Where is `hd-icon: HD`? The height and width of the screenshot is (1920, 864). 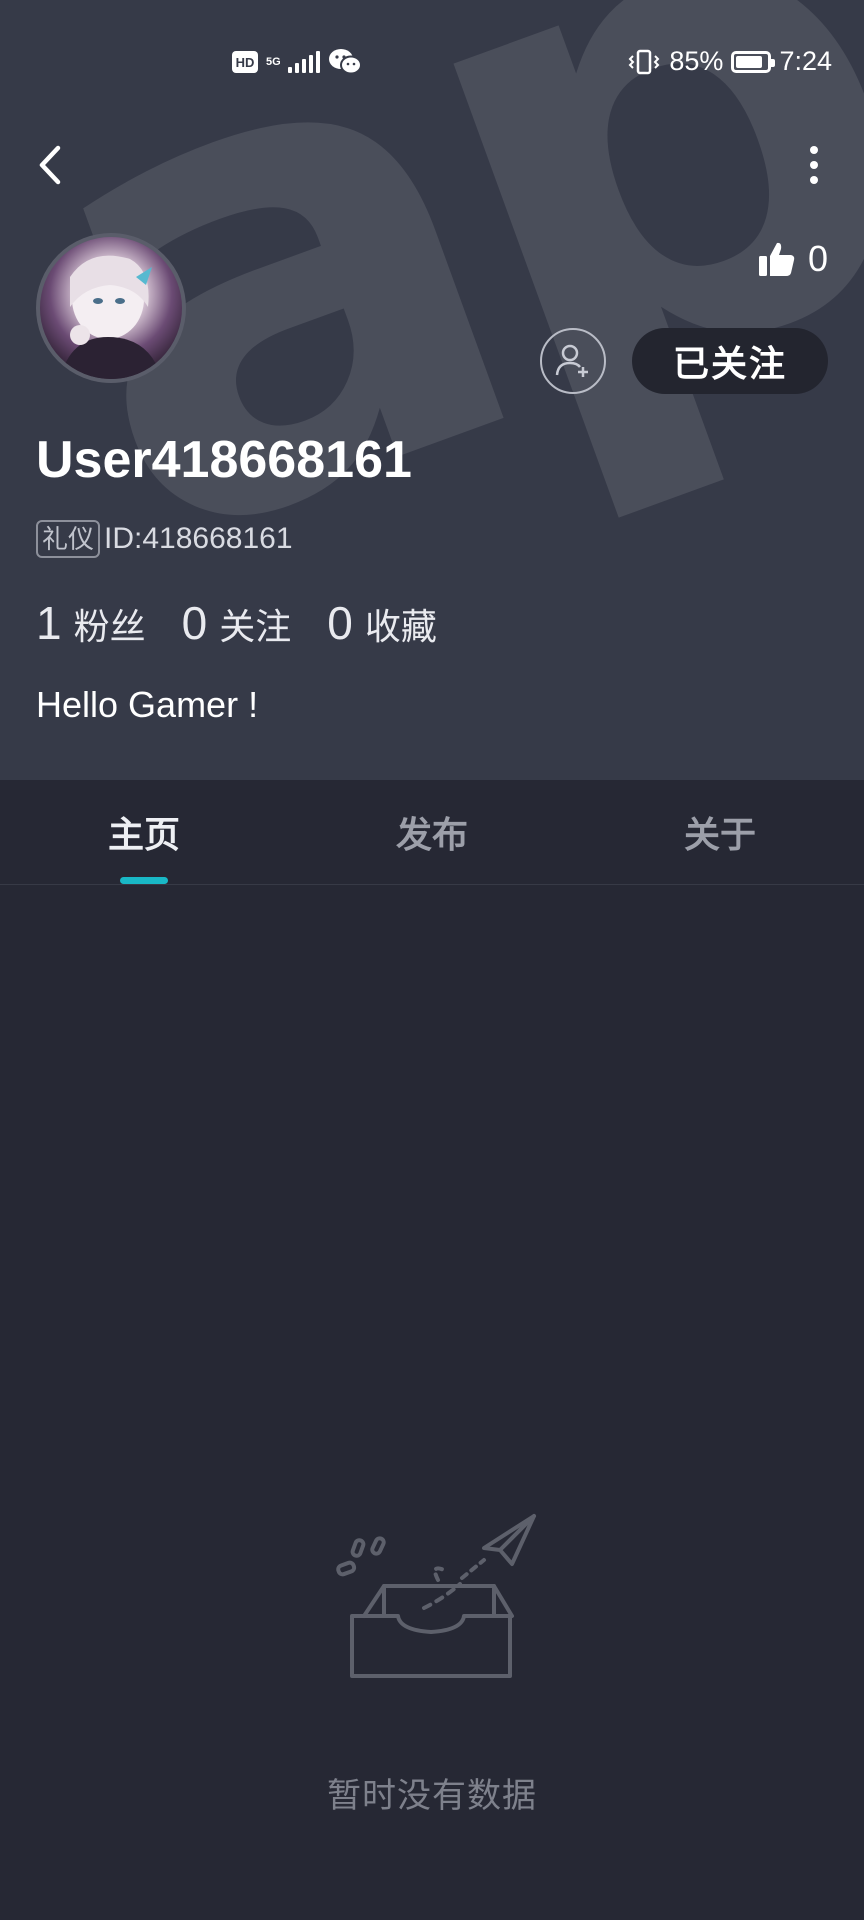
hd-icon: HD is located at coordinates (245, 62).